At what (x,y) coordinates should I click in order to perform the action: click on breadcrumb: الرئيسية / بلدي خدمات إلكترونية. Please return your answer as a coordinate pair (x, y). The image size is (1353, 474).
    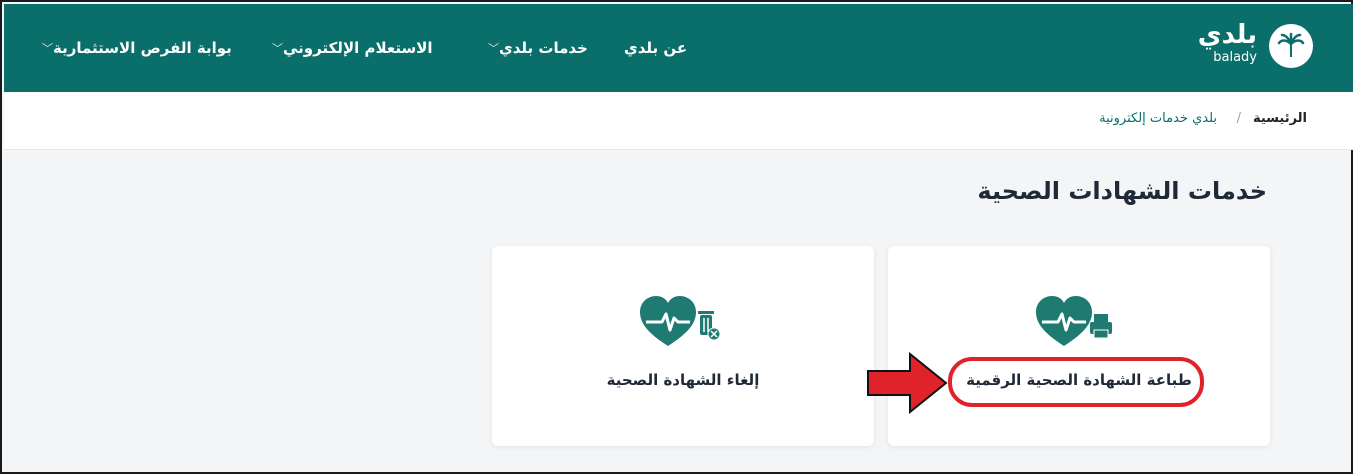
    Looking at the image, I should click on (678, 121).